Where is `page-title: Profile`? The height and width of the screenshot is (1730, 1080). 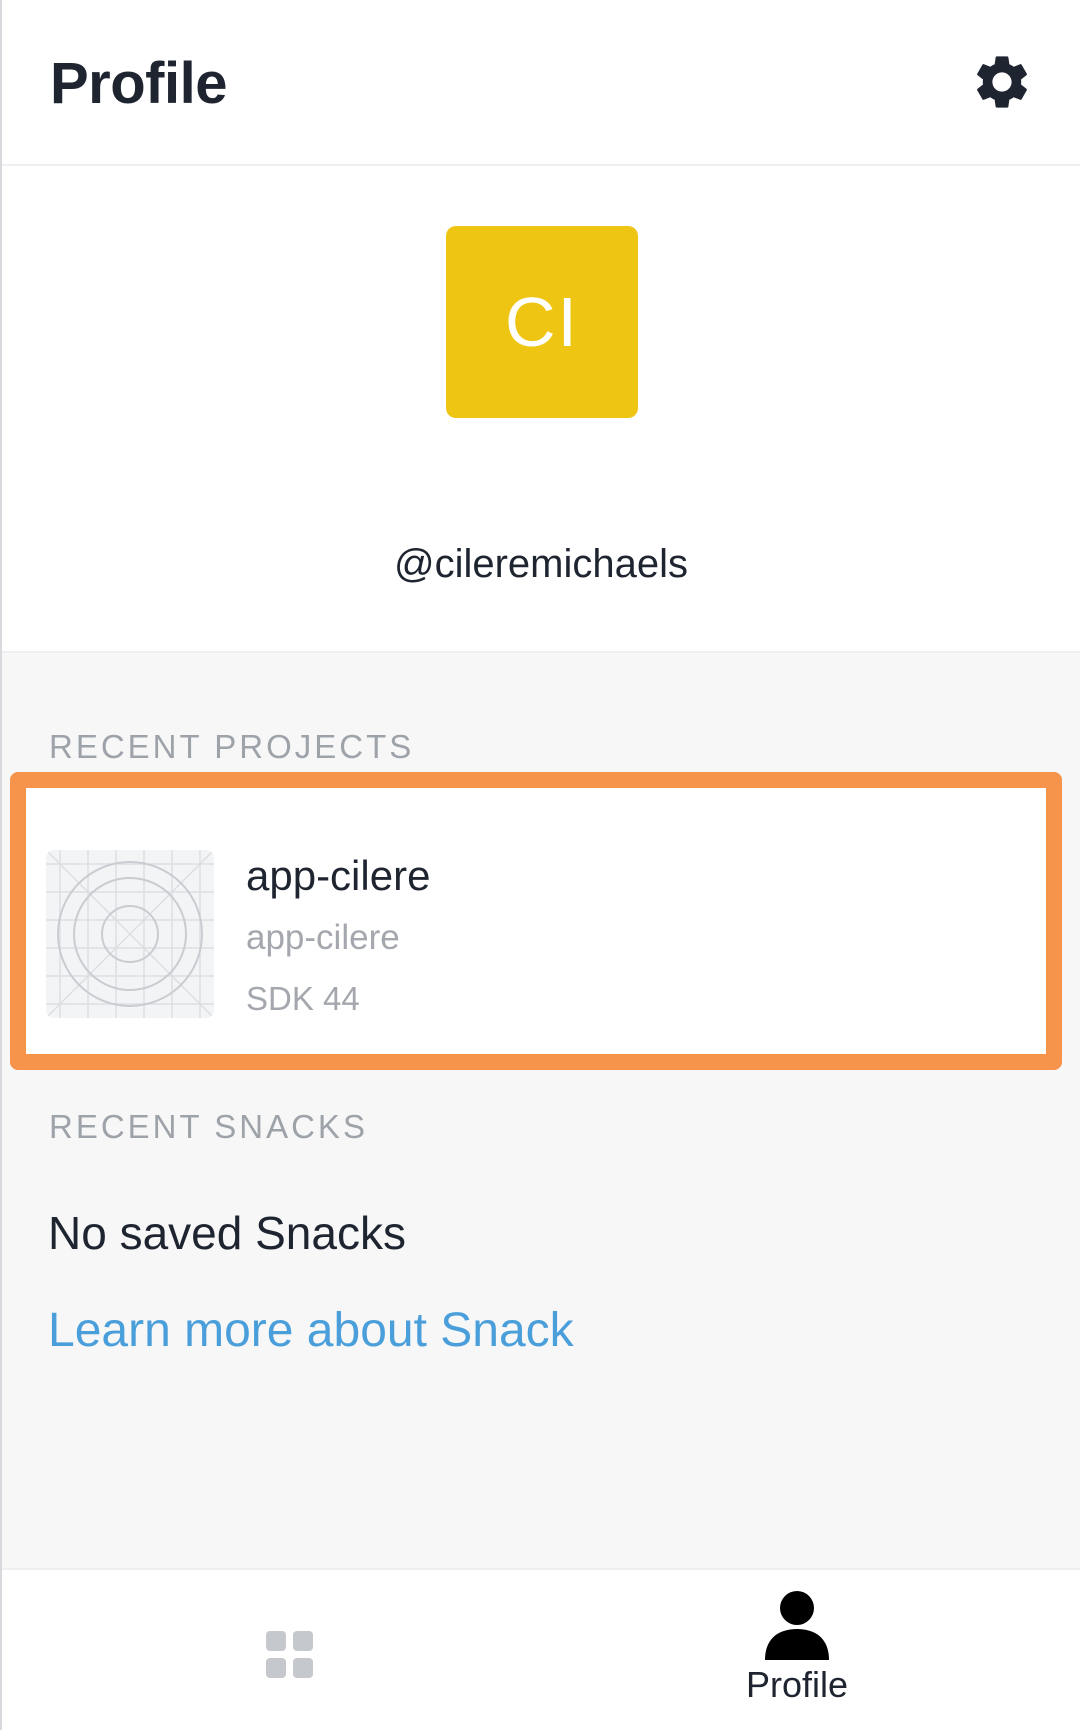 page-title: Profile is located at coordinates (139, 83).